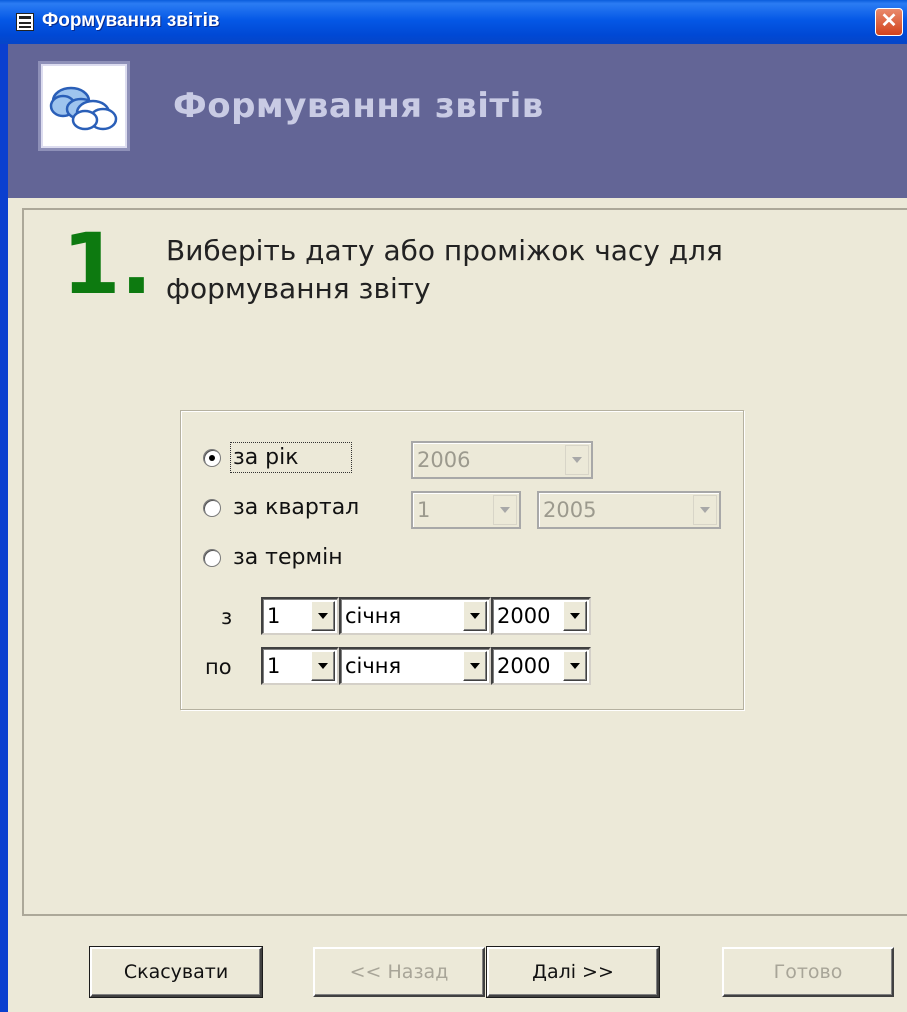 The image size is (907, 1012). What do you see at coordinates (373, 616) in the screenshot?
I see `from-month-value: січня` at bounding box center [373, 616].